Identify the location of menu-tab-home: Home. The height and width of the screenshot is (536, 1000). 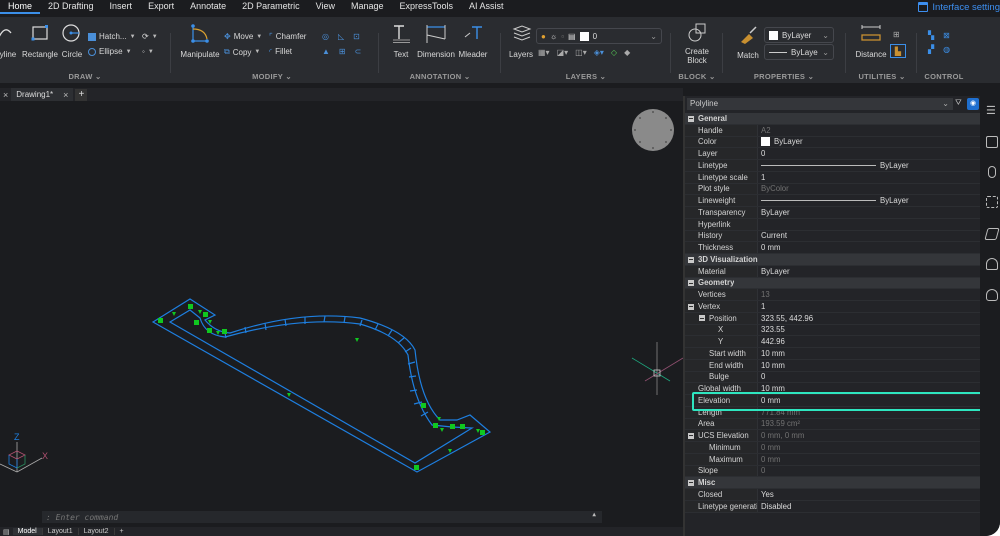
(20, 7).